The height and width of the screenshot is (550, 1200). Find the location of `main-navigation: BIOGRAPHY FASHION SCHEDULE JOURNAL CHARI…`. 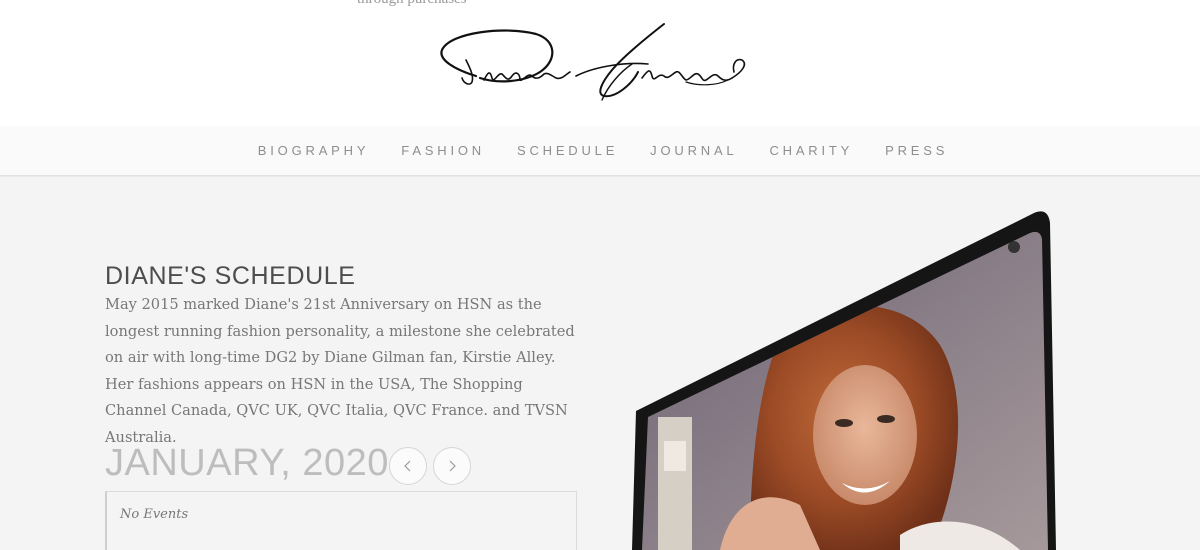

main-navigation: BIOGRAPHY FASHION SCHEDULE JOURNAL CHARI… is located at coordinates (600, 151).